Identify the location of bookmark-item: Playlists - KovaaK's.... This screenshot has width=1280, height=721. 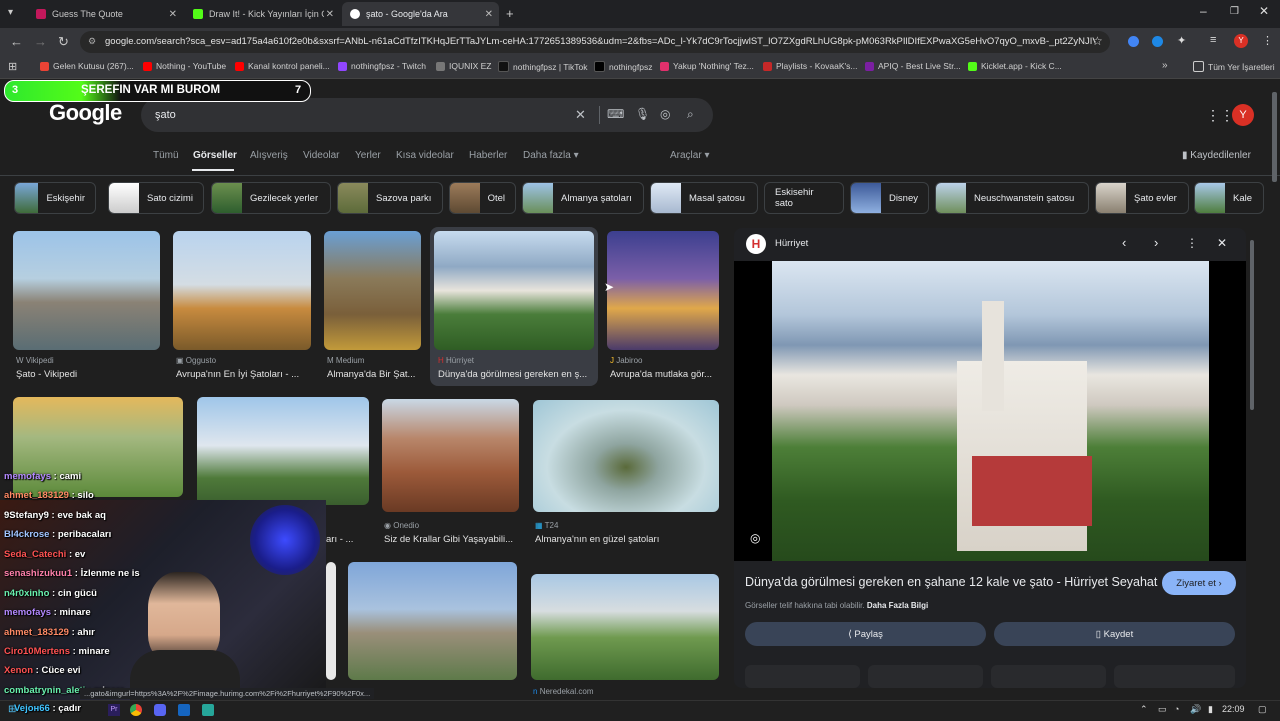
(810, 66).